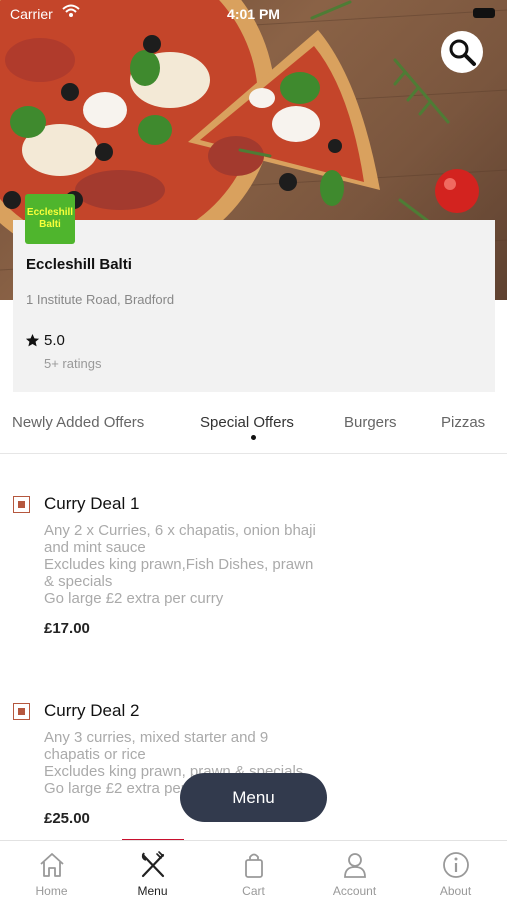  I want to click on item-description-line: Go large £2 extra per curry, so click(134, 598).